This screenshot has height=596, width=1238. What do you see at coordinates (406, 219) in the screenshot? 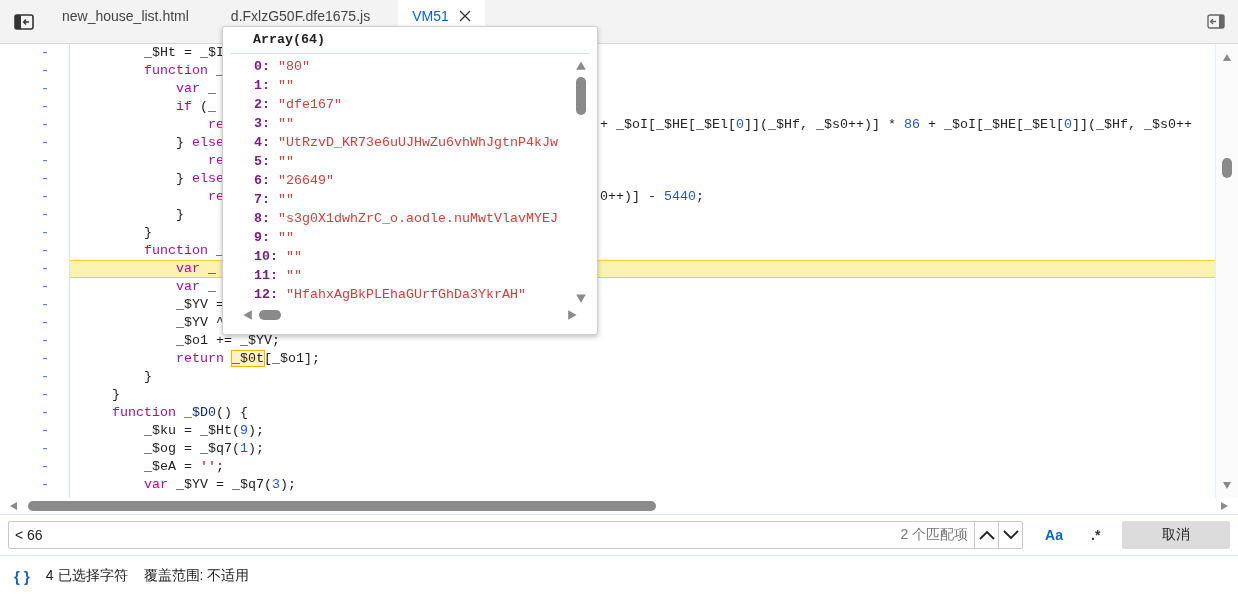
I see `array-entry: 8: "s3g0X1dwhZrC_o.aodle.nuMwtVlavMYEJ` at bounding box center [406, 219].